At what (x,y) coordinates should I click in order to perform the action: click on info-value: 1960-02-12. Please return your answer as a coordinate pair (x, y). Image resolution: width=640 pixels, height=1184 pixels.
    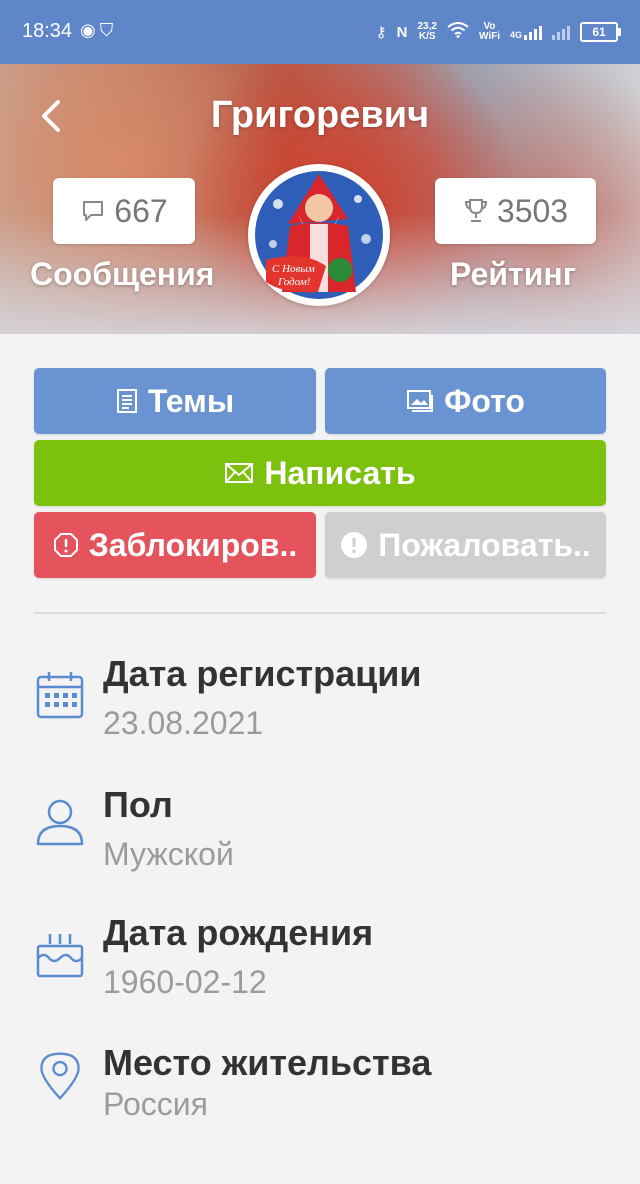
    Looking at the image, I should click on (185, 982).